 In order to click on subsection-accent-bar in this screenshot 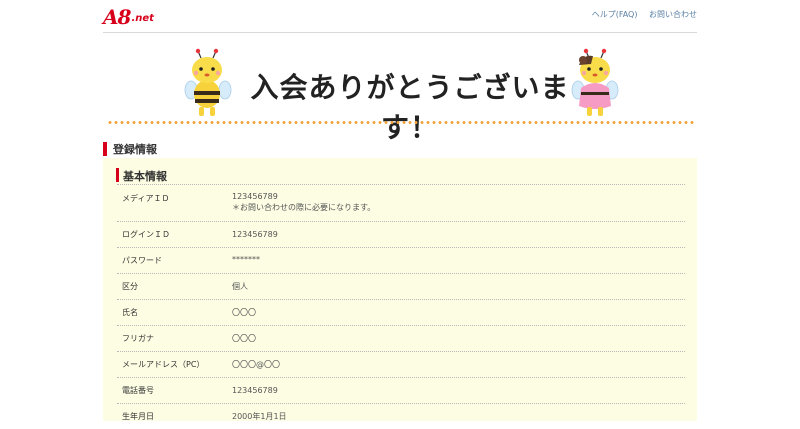, I will do `click(117, 175)`.